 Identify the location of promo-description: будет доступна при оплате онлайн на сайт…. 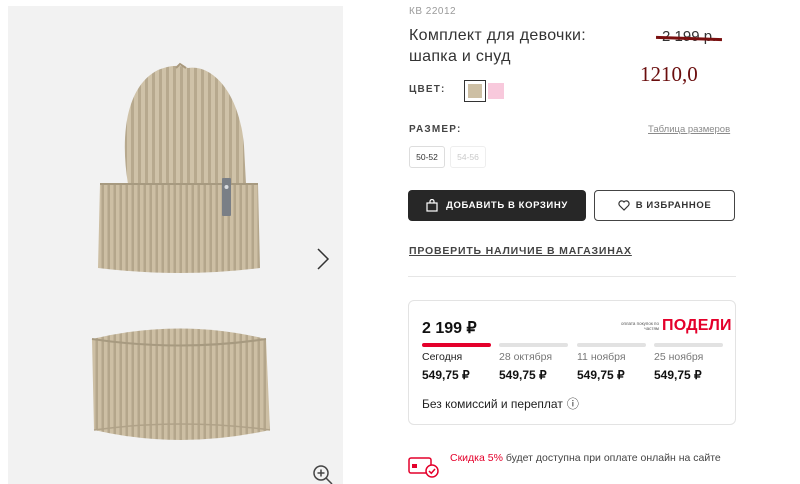
(611, 458).